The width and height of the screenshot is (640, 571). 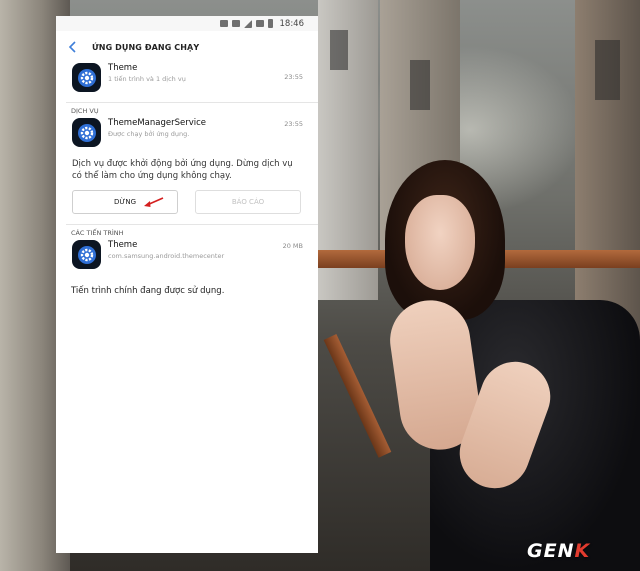 What do you see at coordinates (147, 79) in the screenshot?
I see `app-row-subtitle: 1 tiến trình và 1 dịch vụ` at bounding box center [147, 79].